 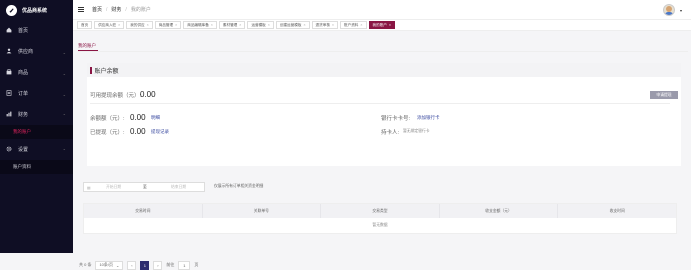 What do you see at coordinates (383, 51) in the screenshot?
I see `divider` at bounding box center [383, 51].